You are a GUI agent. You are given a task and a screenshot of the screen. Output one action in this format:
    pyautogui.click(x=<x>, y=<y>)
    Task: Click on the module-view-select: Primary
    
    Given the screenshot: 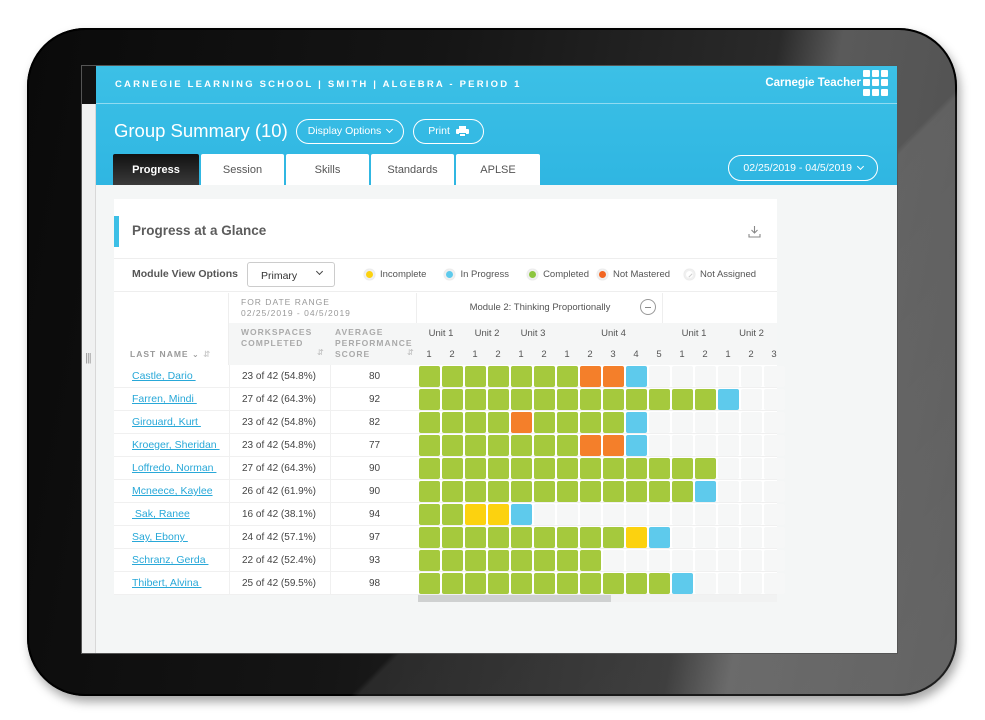 What is the action you would take?
    pyautogui.click(x=291, y=274)
    